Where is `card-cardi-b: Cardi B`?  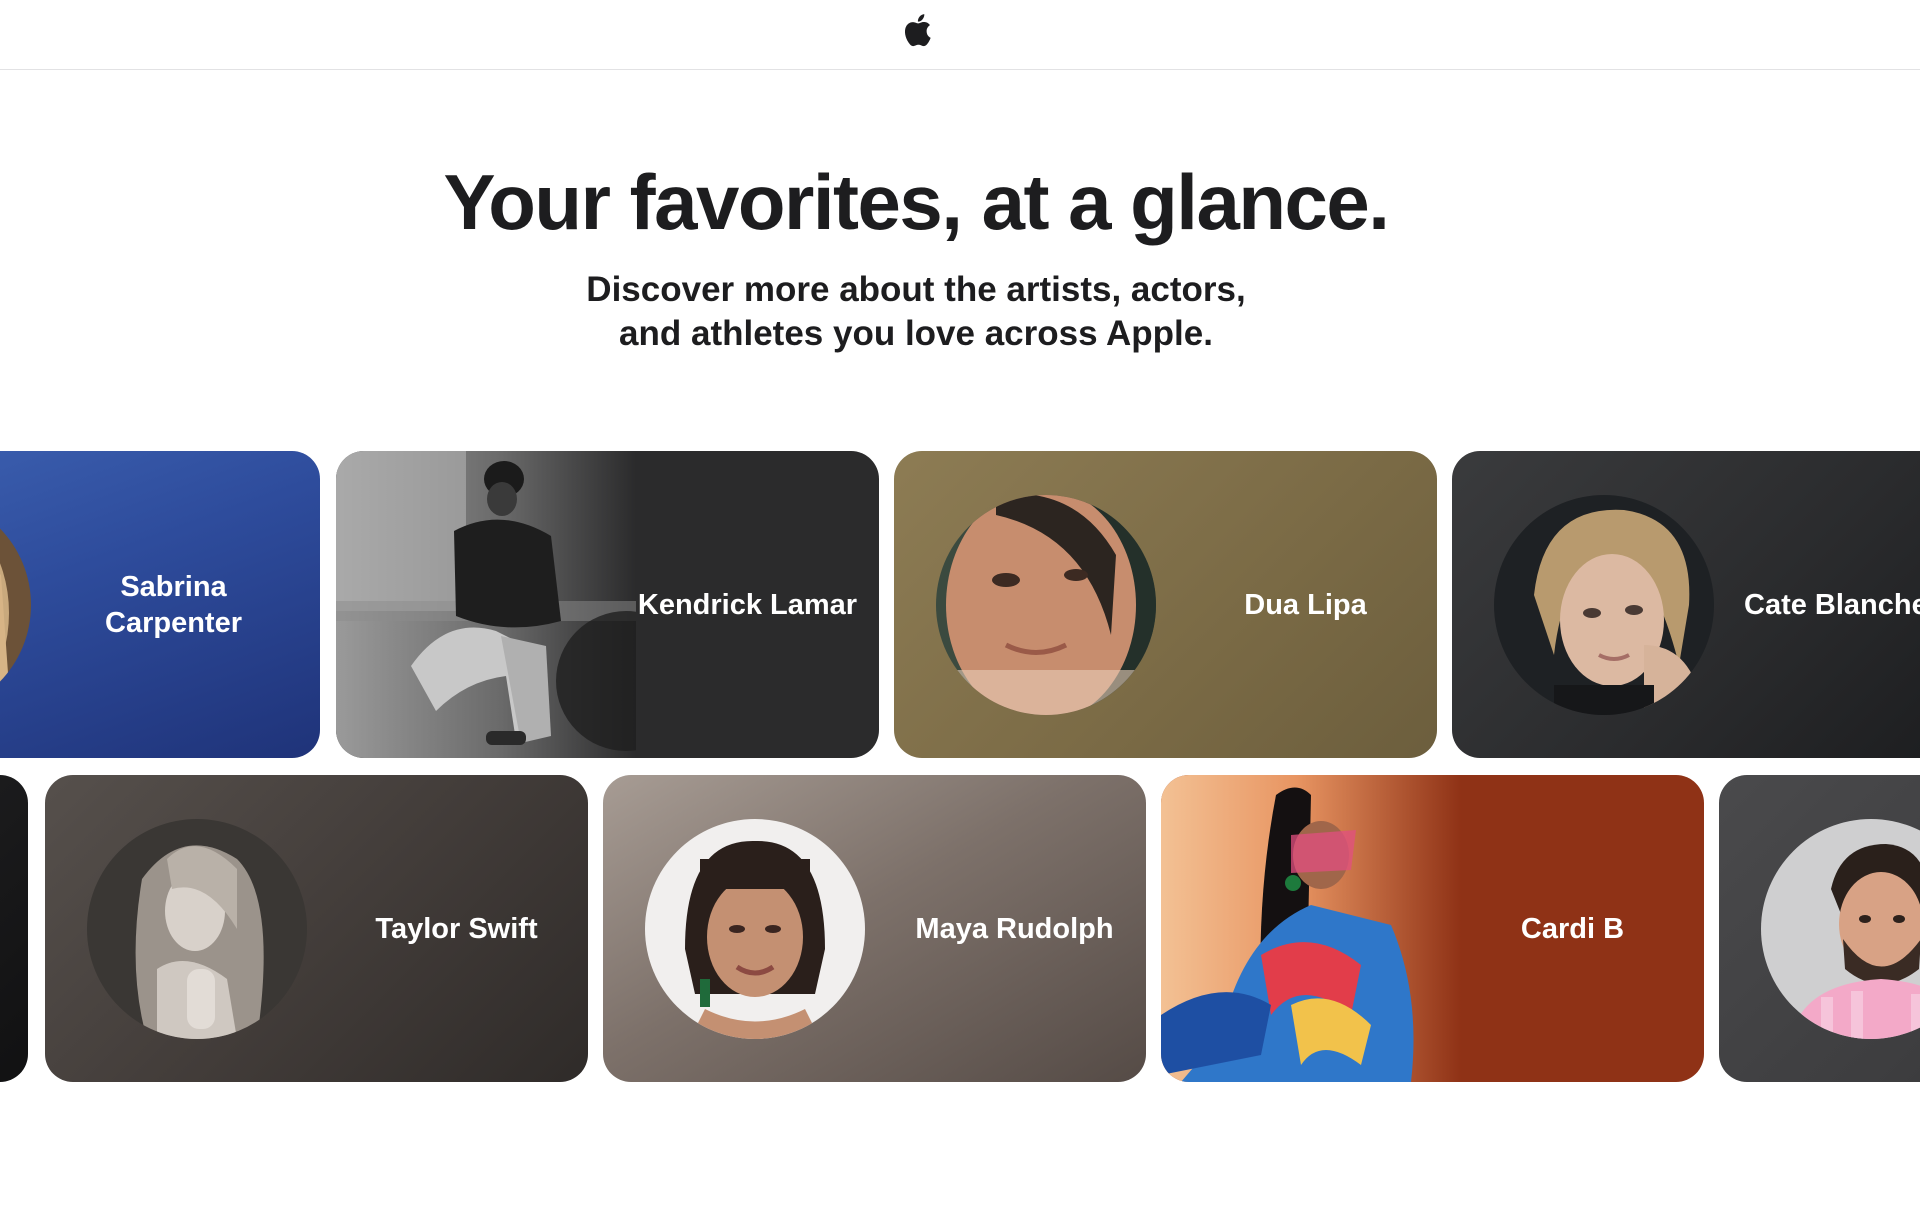
card-cardi-b: Cardi B is located at coordinates (1432, 928).